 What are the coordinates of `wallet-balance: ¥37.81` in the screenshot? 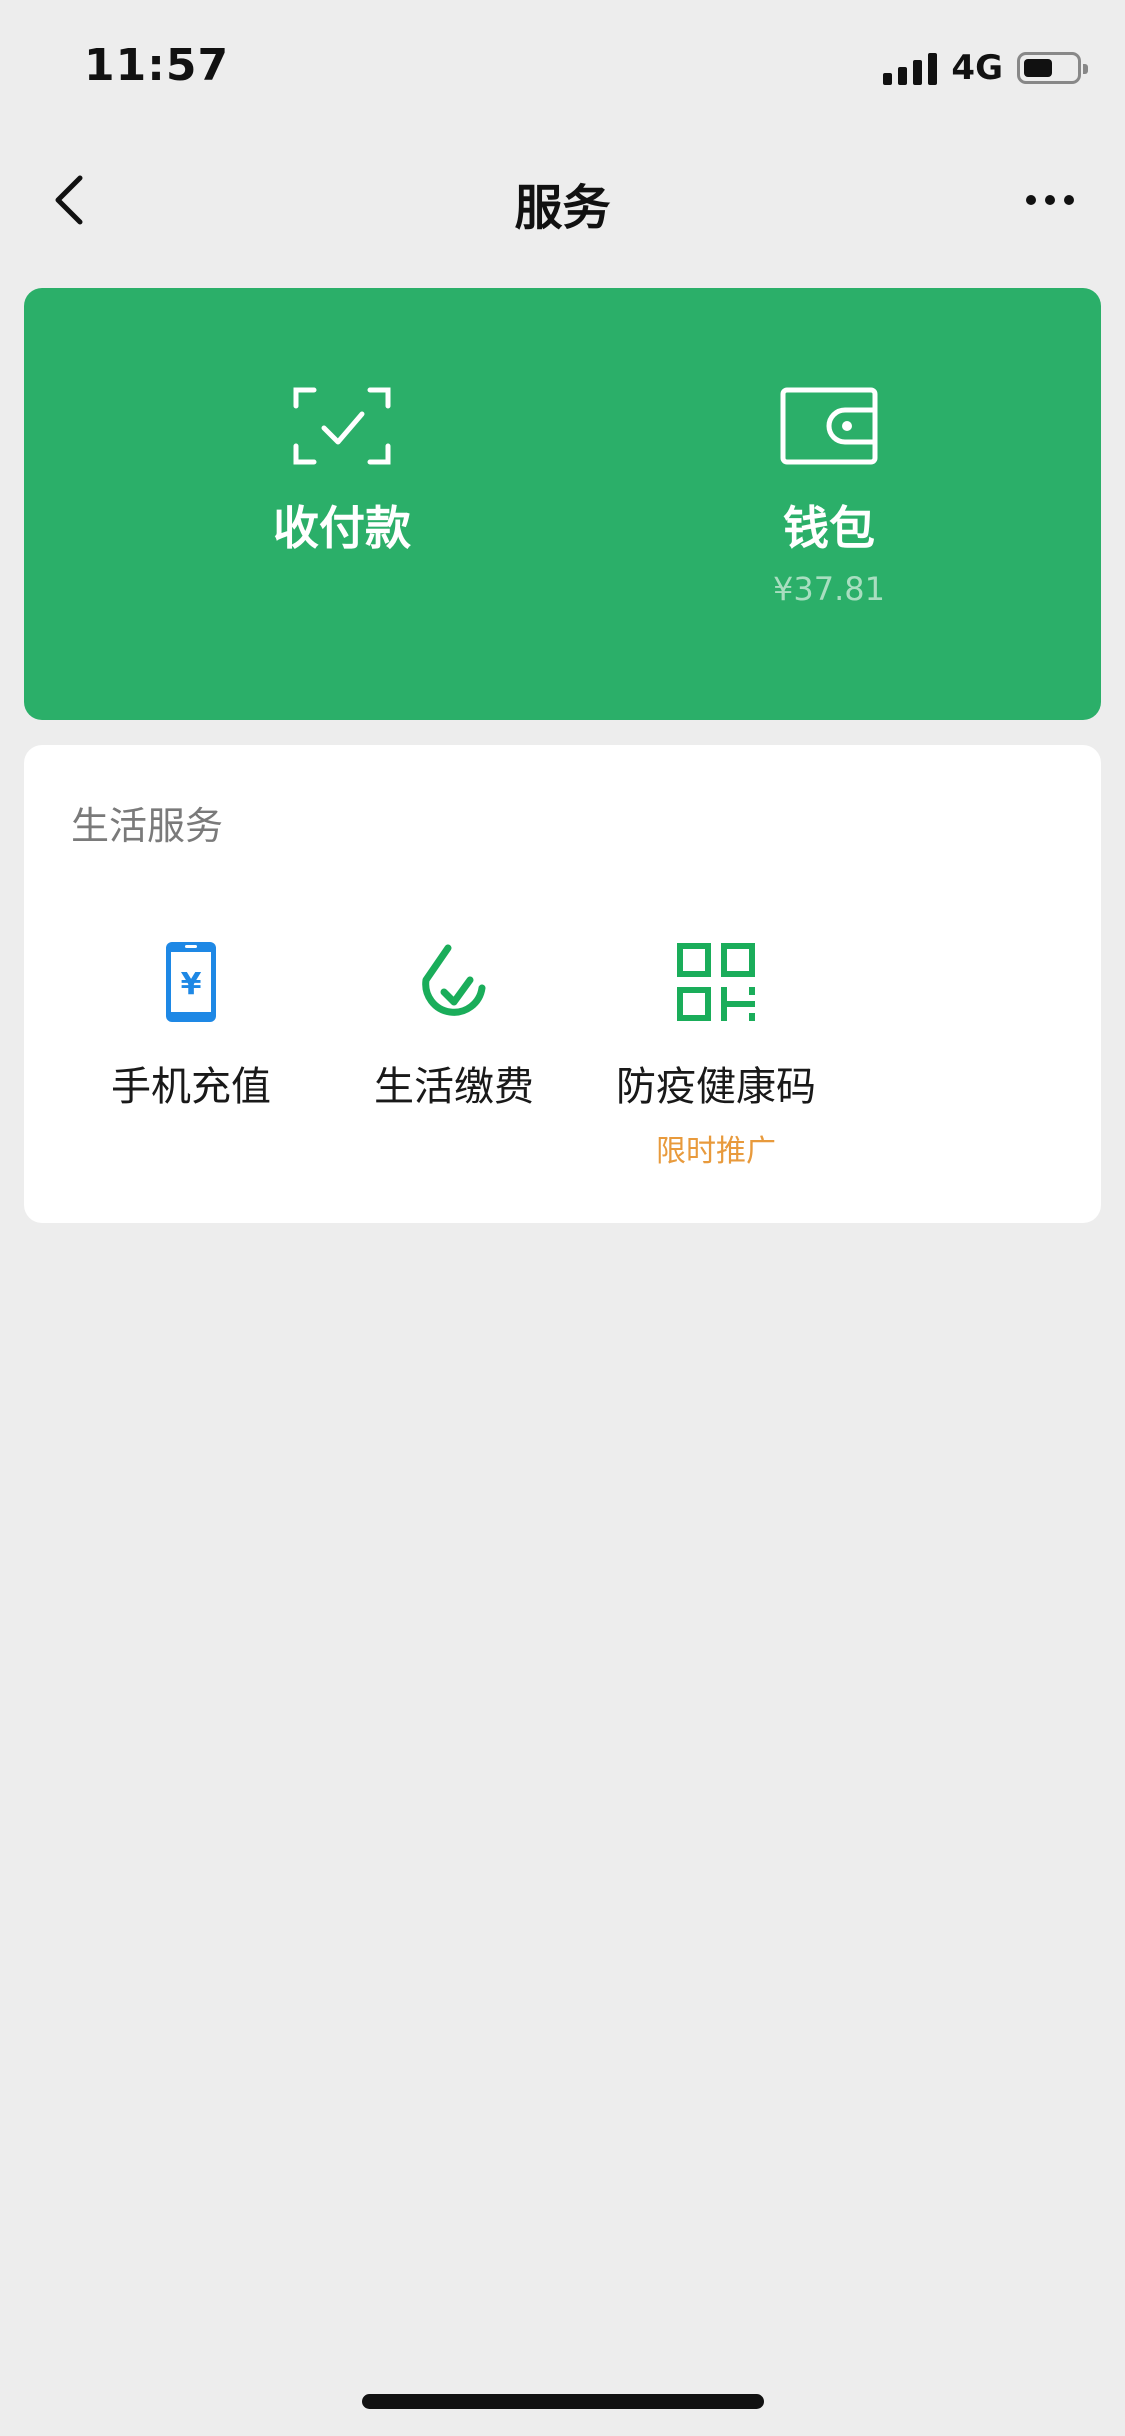 It's located at (829, 589).